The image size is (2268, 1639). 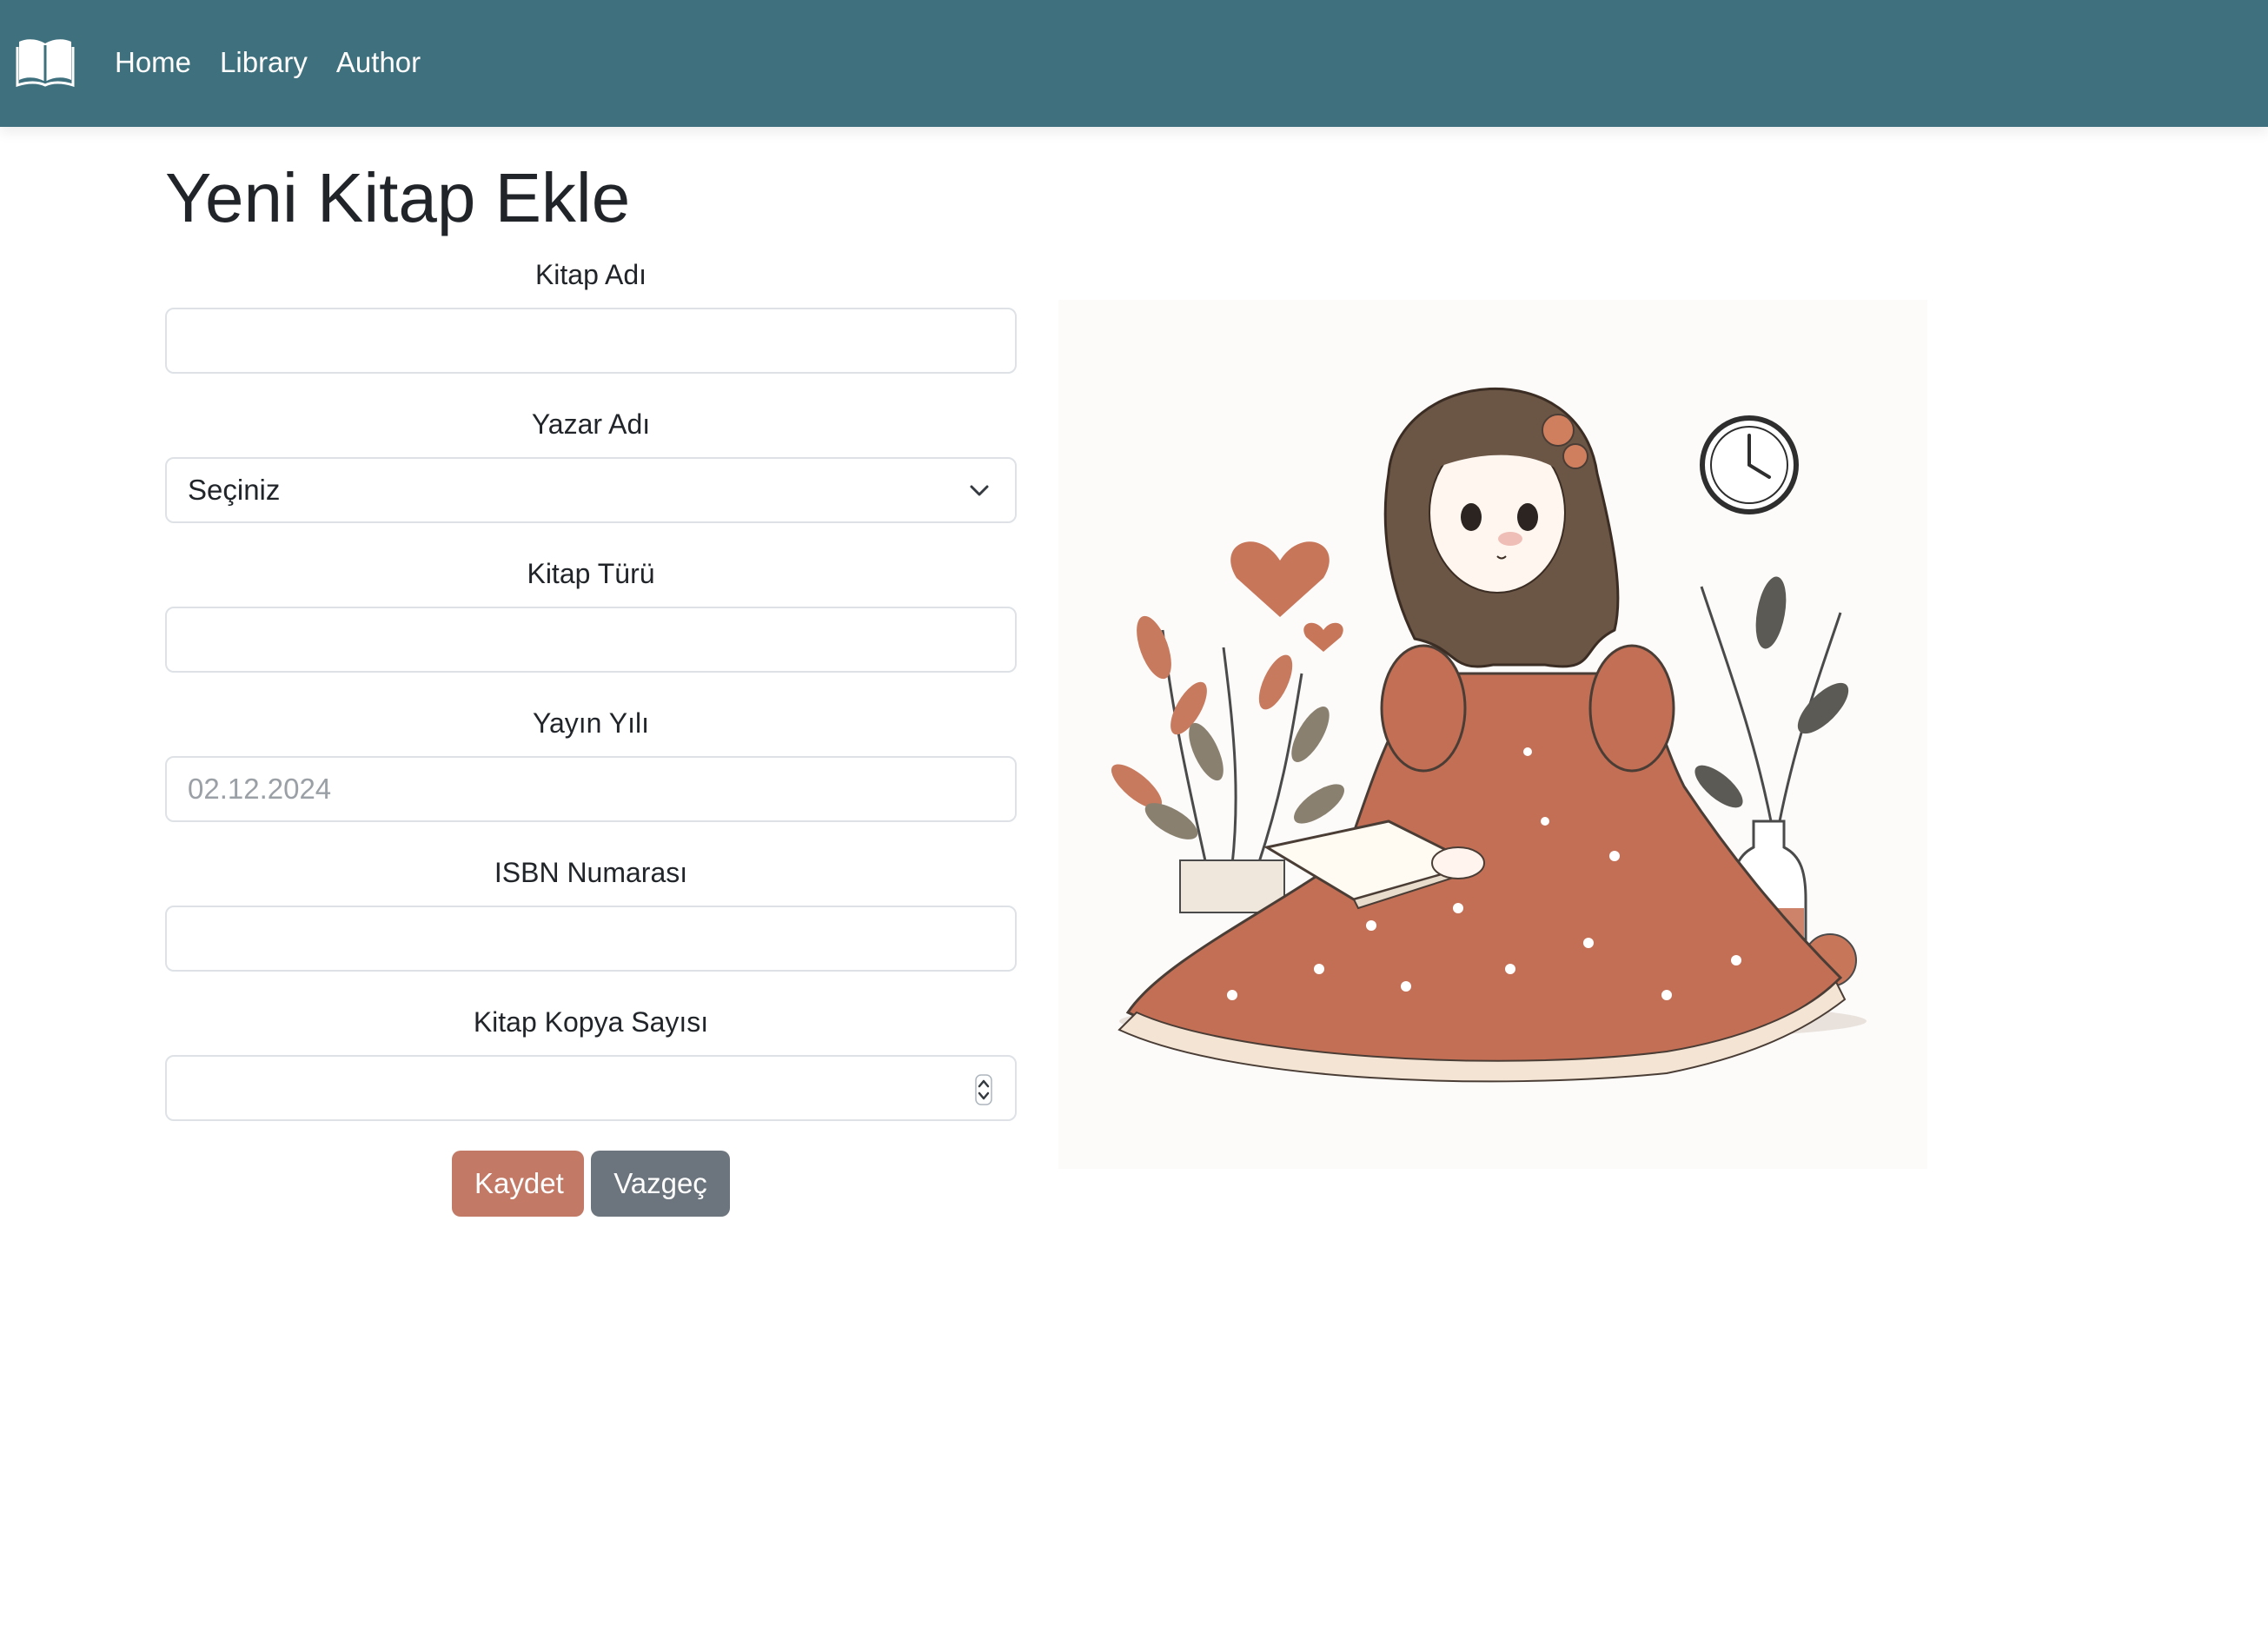 I want to click on open-book-icon, so click(x=45, y=61).